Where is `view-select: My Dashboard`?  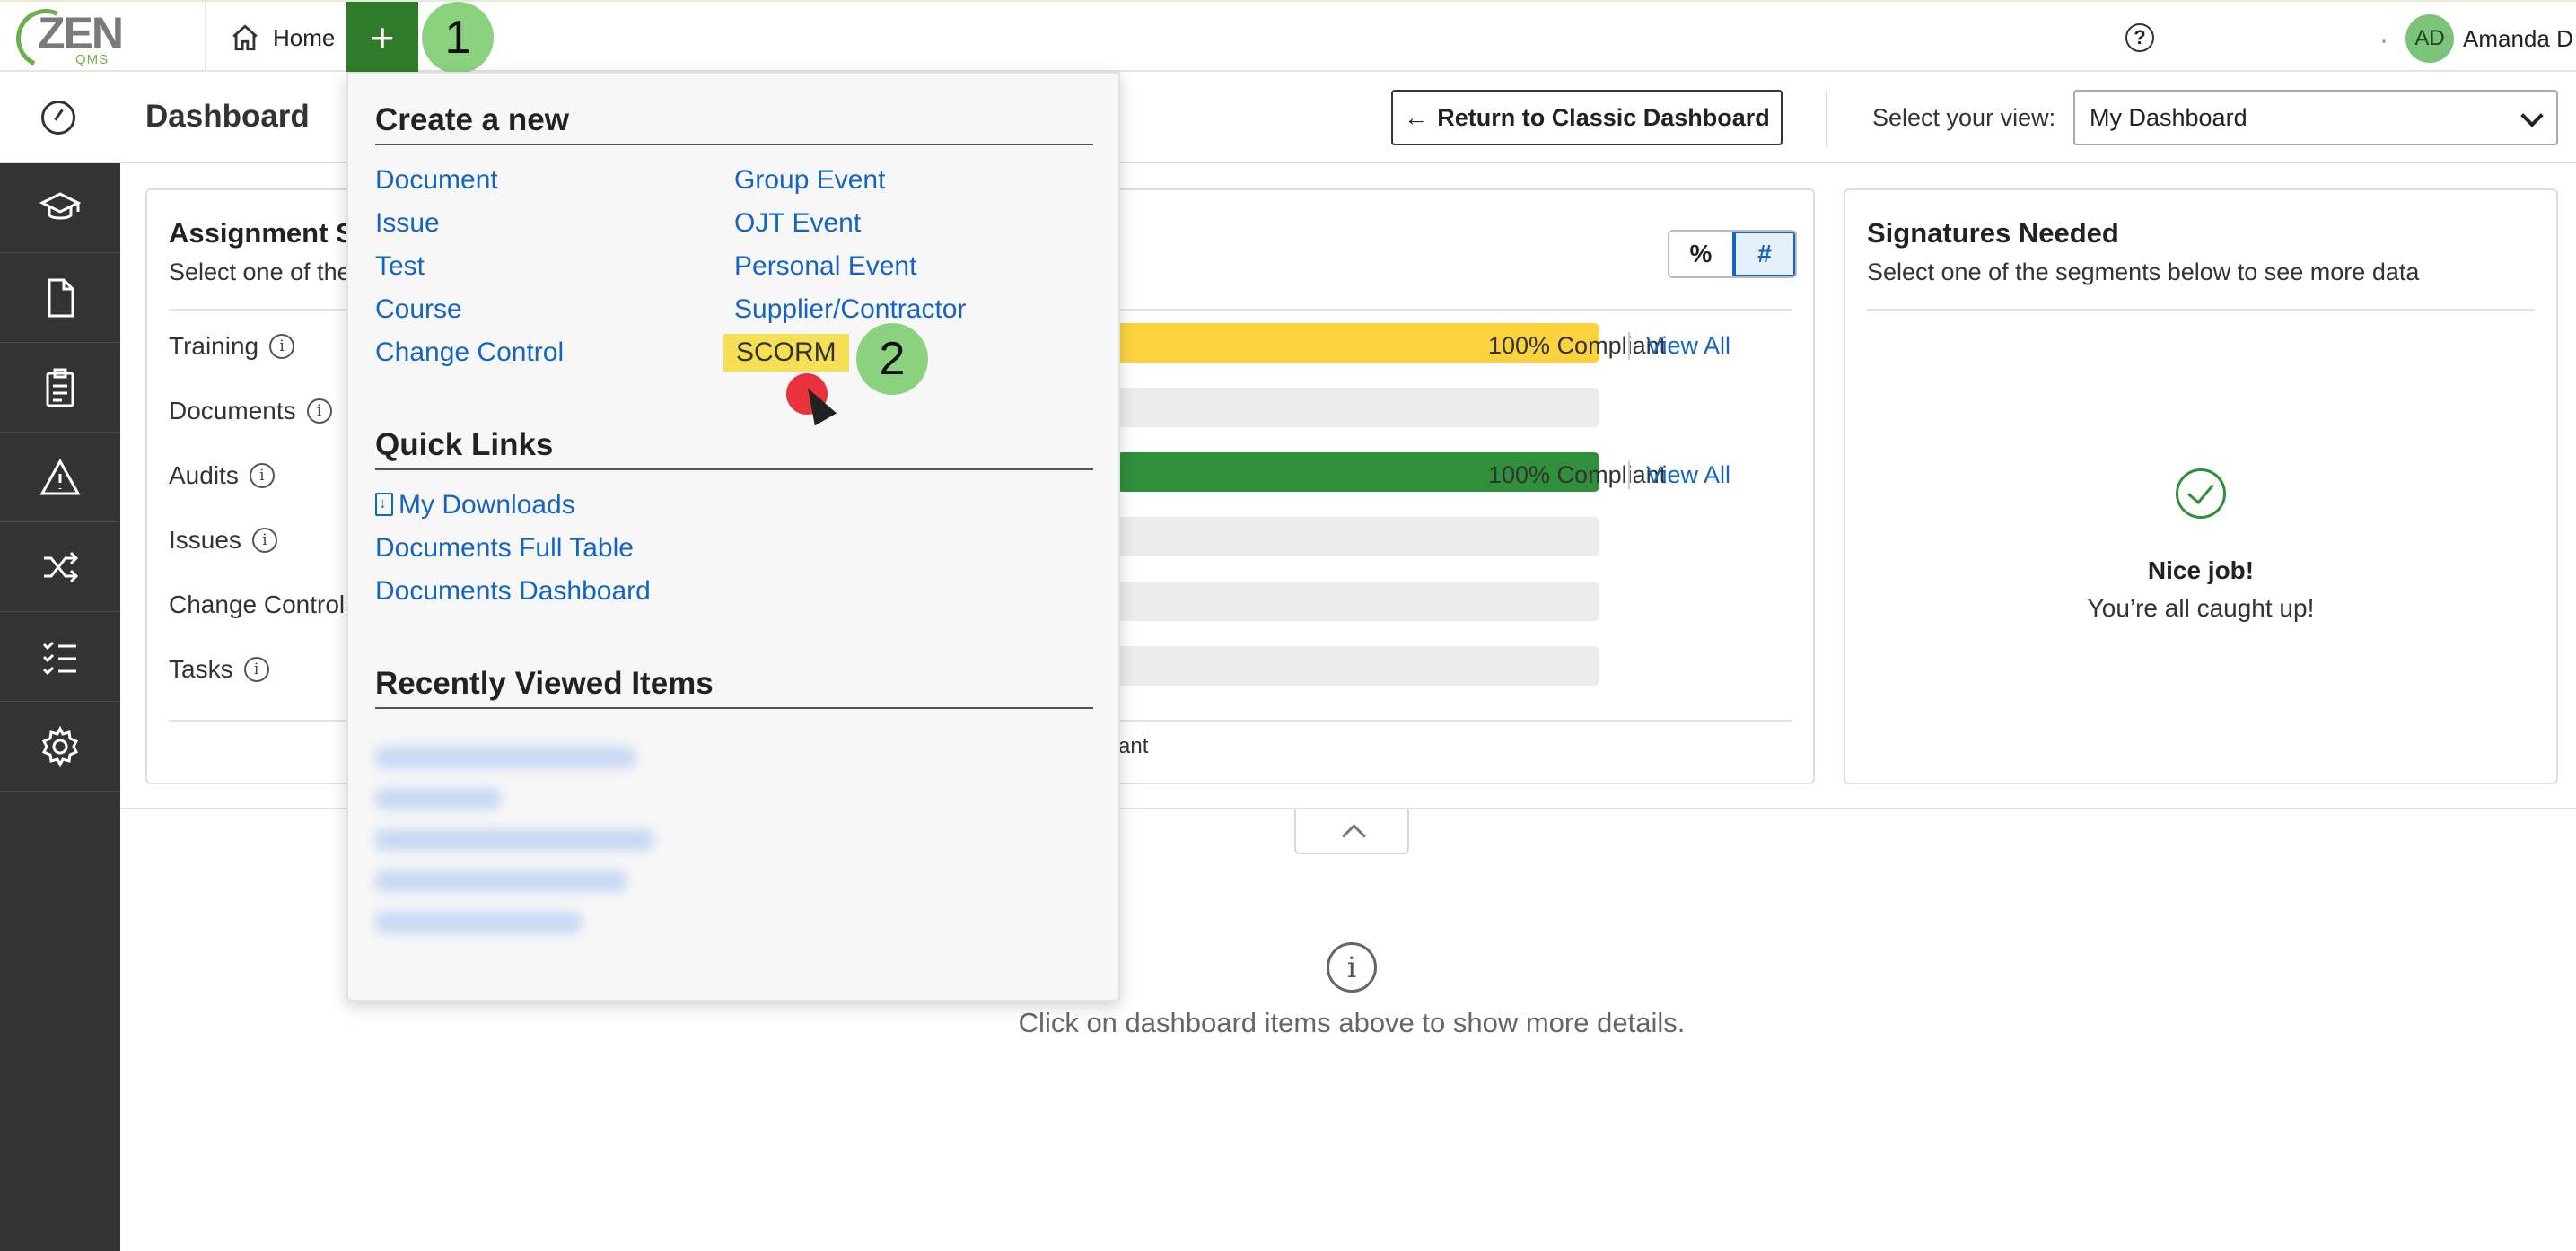
view-select: My Dashboard is located at coordinates (2315, 118).